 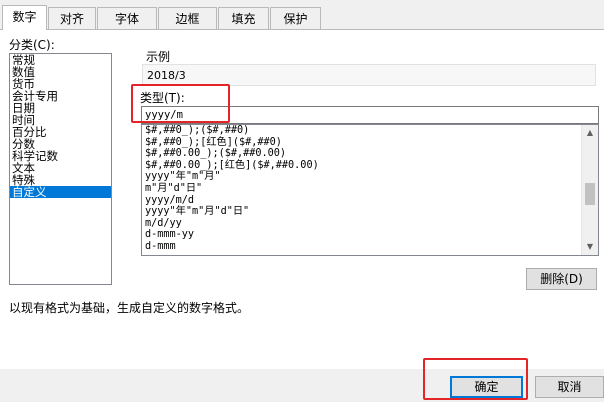 What do you see at coordinates (158, 57) in the screenshot?
I see `sample-label: 示例` at bounding box center [158, 57].